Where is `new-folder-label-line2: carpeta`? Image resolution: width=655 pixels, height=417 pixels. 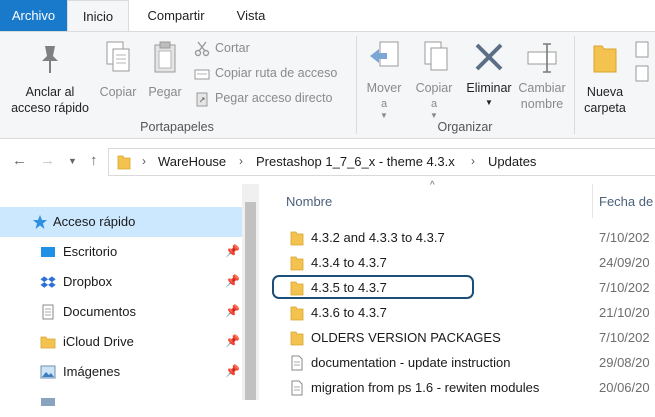 new-folder-label-line2: carpeta is located at coordinates (605, 108).